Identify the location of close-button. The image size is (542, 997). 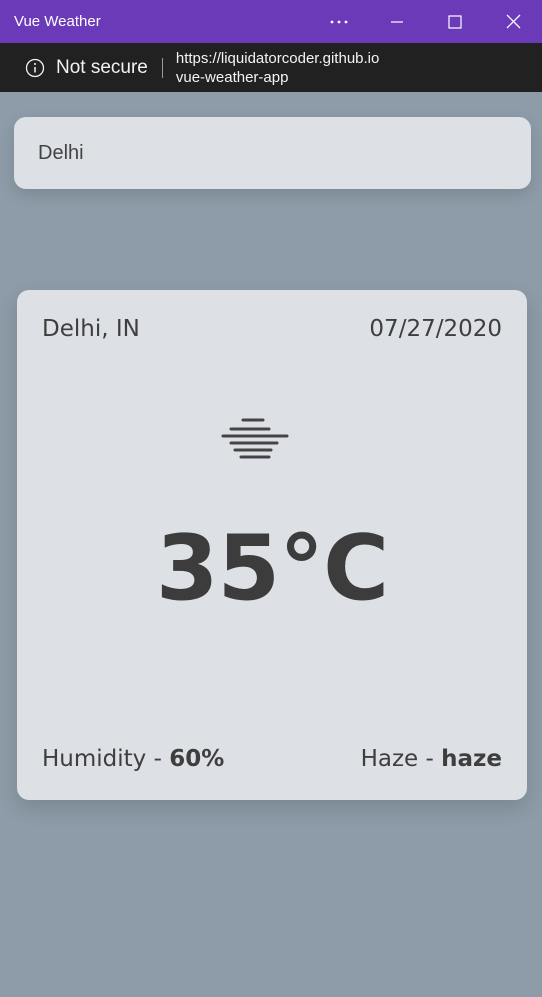
(513, 21).